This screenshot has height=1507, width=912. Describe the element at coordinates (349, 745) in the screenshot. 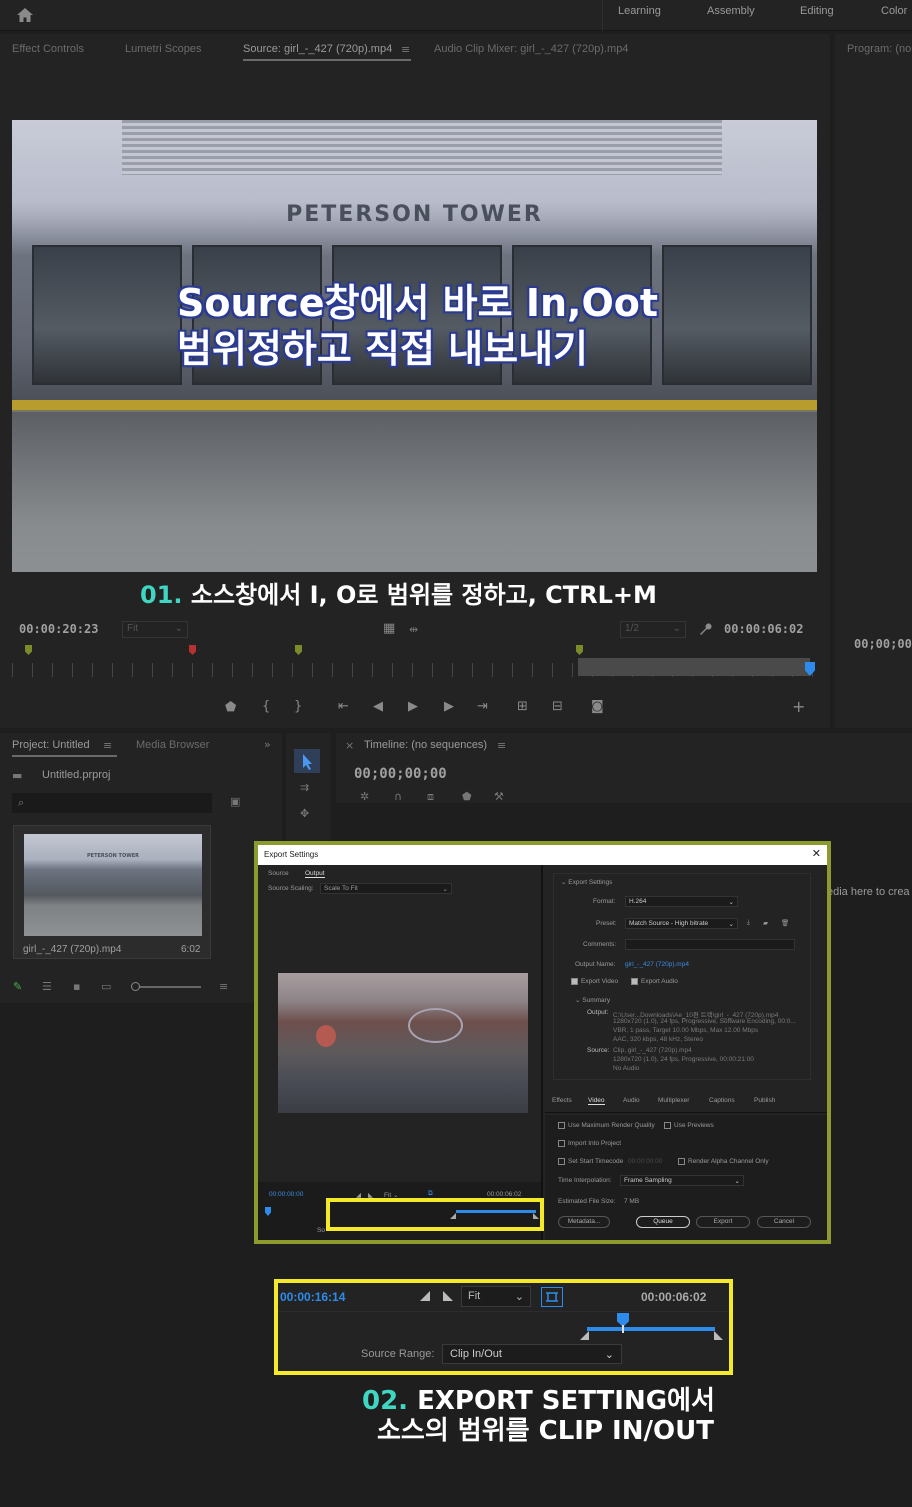

I see `close-icon: ×` at that location.